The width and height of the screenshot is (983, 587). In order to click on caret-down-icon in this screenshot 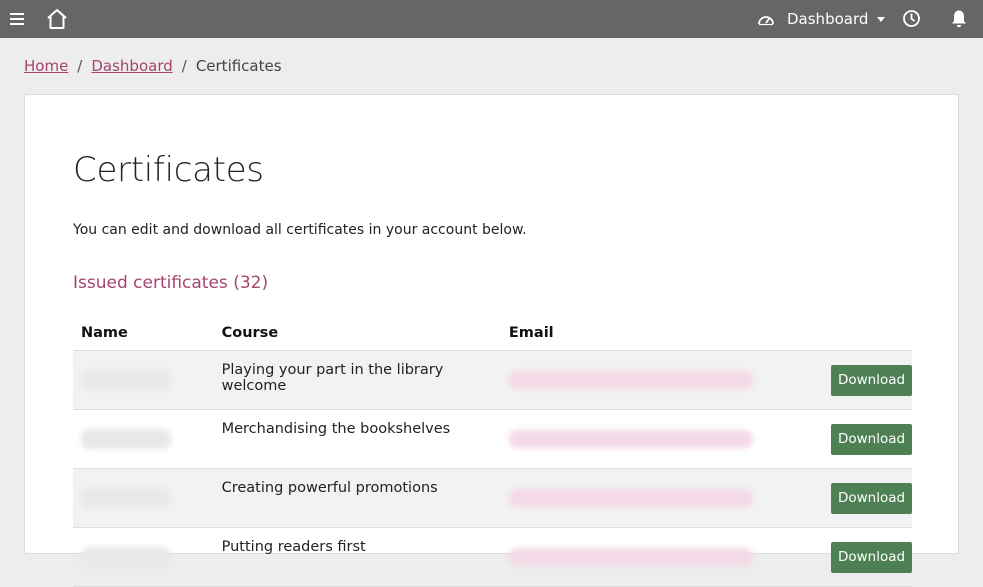, I will do `click(881, 19)`.